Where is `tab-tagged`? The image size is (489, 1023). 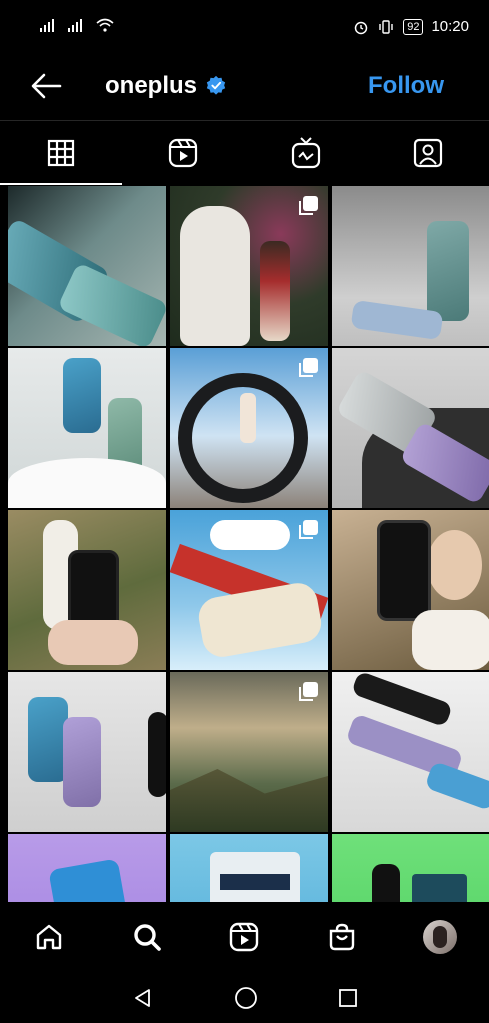
tab-tagged is located at coordinates (428, 153).